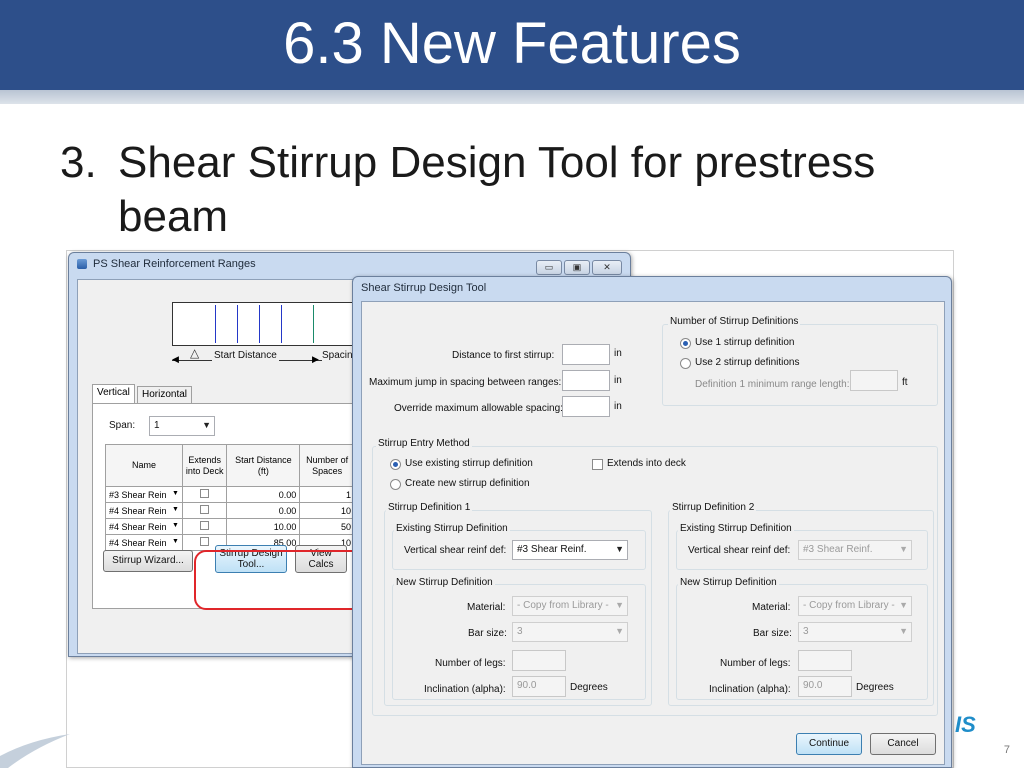 The width and height of the screenshot is (1024, 768). What do you see at coordinates (465, 382) in the screenshot?
I see `max-jump-label: Maximum jump in spacing between ranges:` at bounding box center [465, 382].